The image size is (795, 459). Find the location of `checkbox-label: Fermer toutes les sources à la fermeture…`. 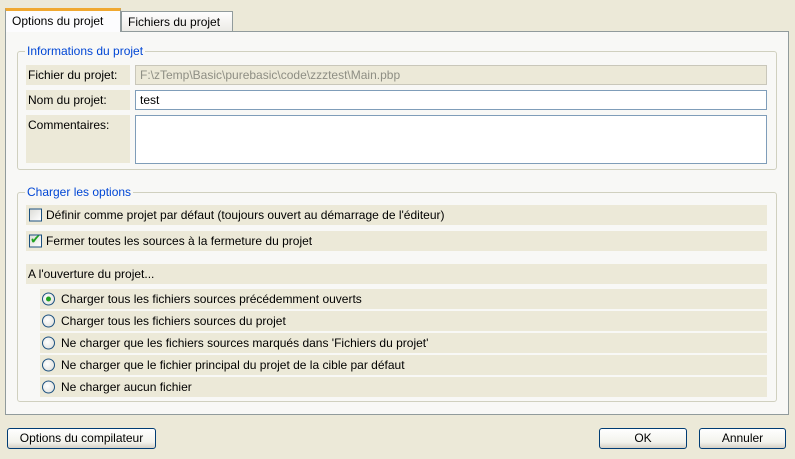

checkbox-label: Fermer toutes les sources à la fermeture… is located at coordinates (179, 241).